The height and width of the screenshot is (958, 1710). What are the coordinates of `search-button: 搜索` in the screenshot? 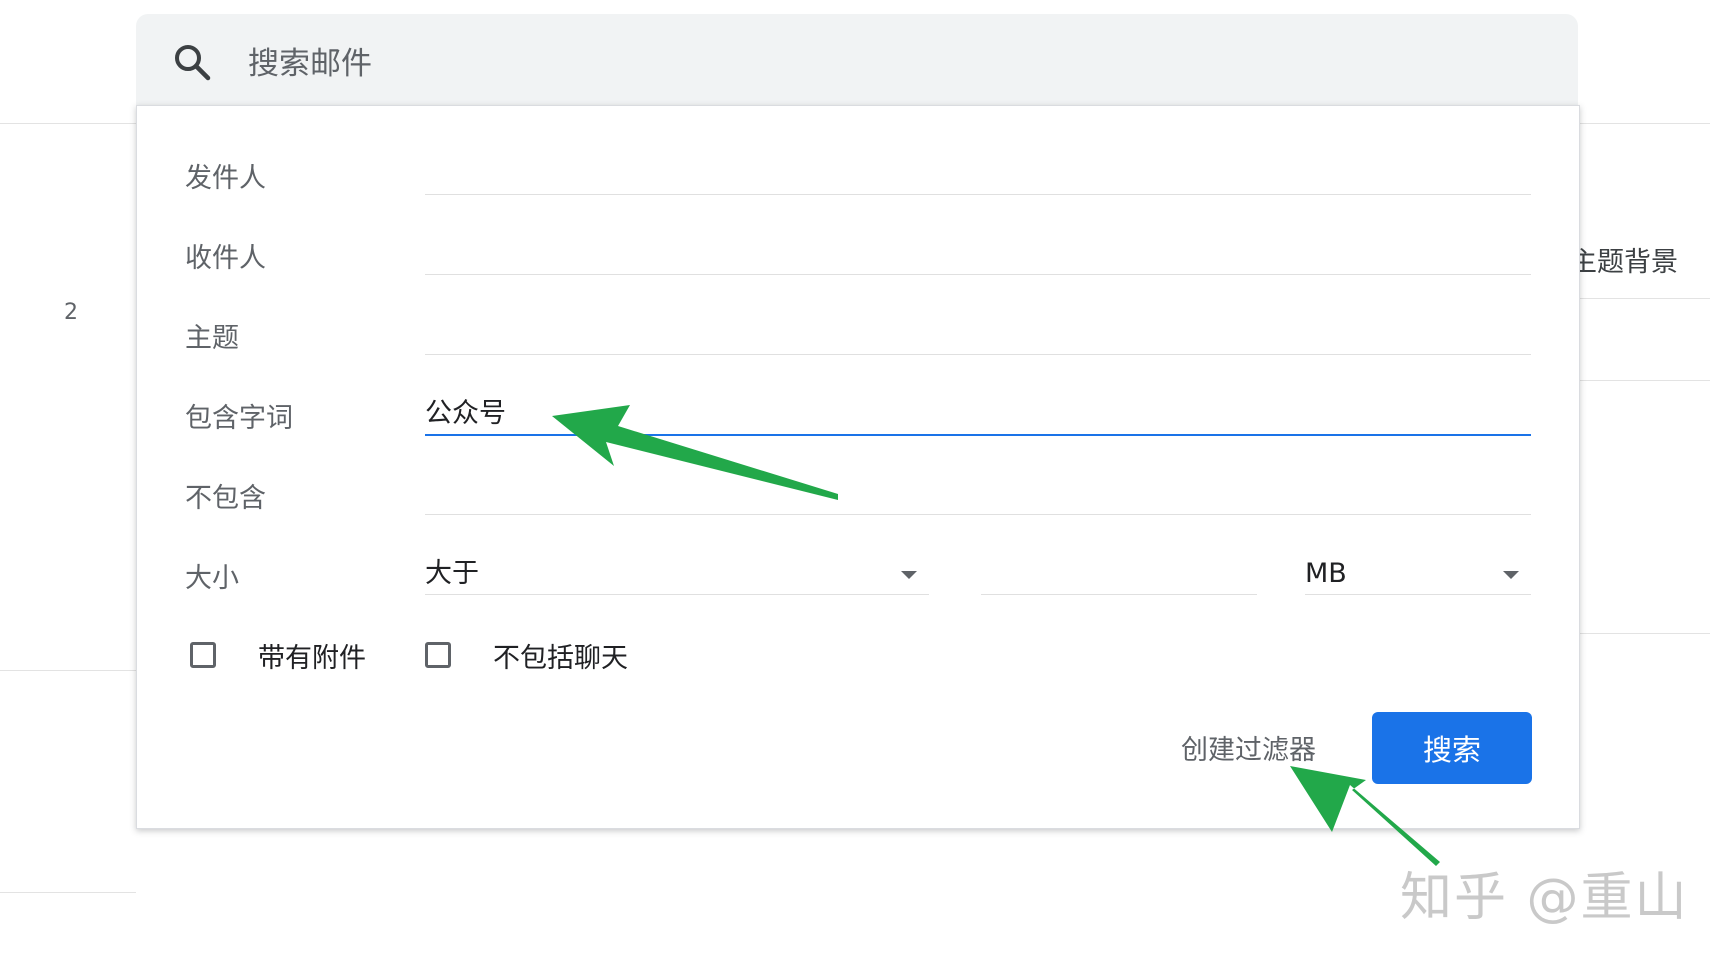 It's located at (1452, 748).